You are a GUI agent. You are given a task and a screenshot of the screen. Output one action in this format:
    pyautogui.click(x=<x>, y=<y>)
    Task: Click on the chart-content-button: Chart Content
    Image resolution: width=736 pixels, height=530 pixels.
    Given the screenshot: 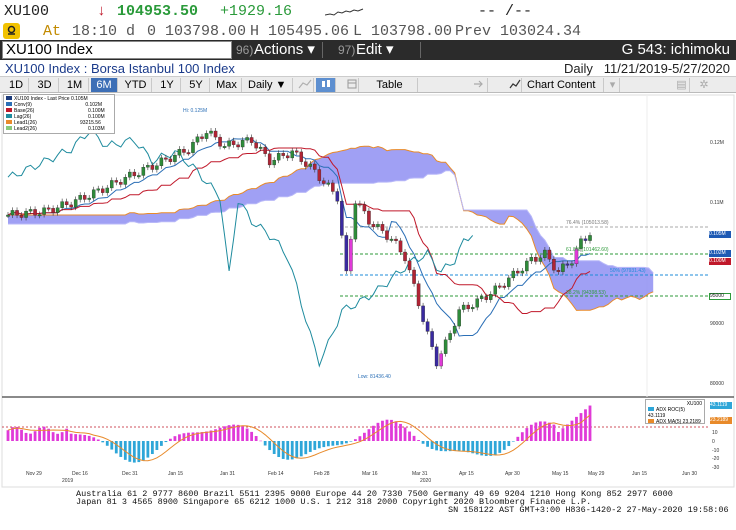 What is the action you would take?
    pyautogui.click(x=564, y=85)
    